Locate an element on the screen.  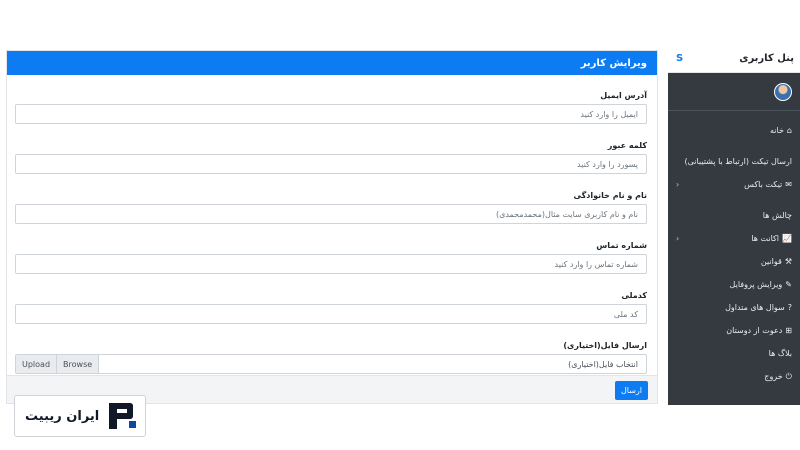
national-id-label: کدملی is located at coordinates (634, 295).